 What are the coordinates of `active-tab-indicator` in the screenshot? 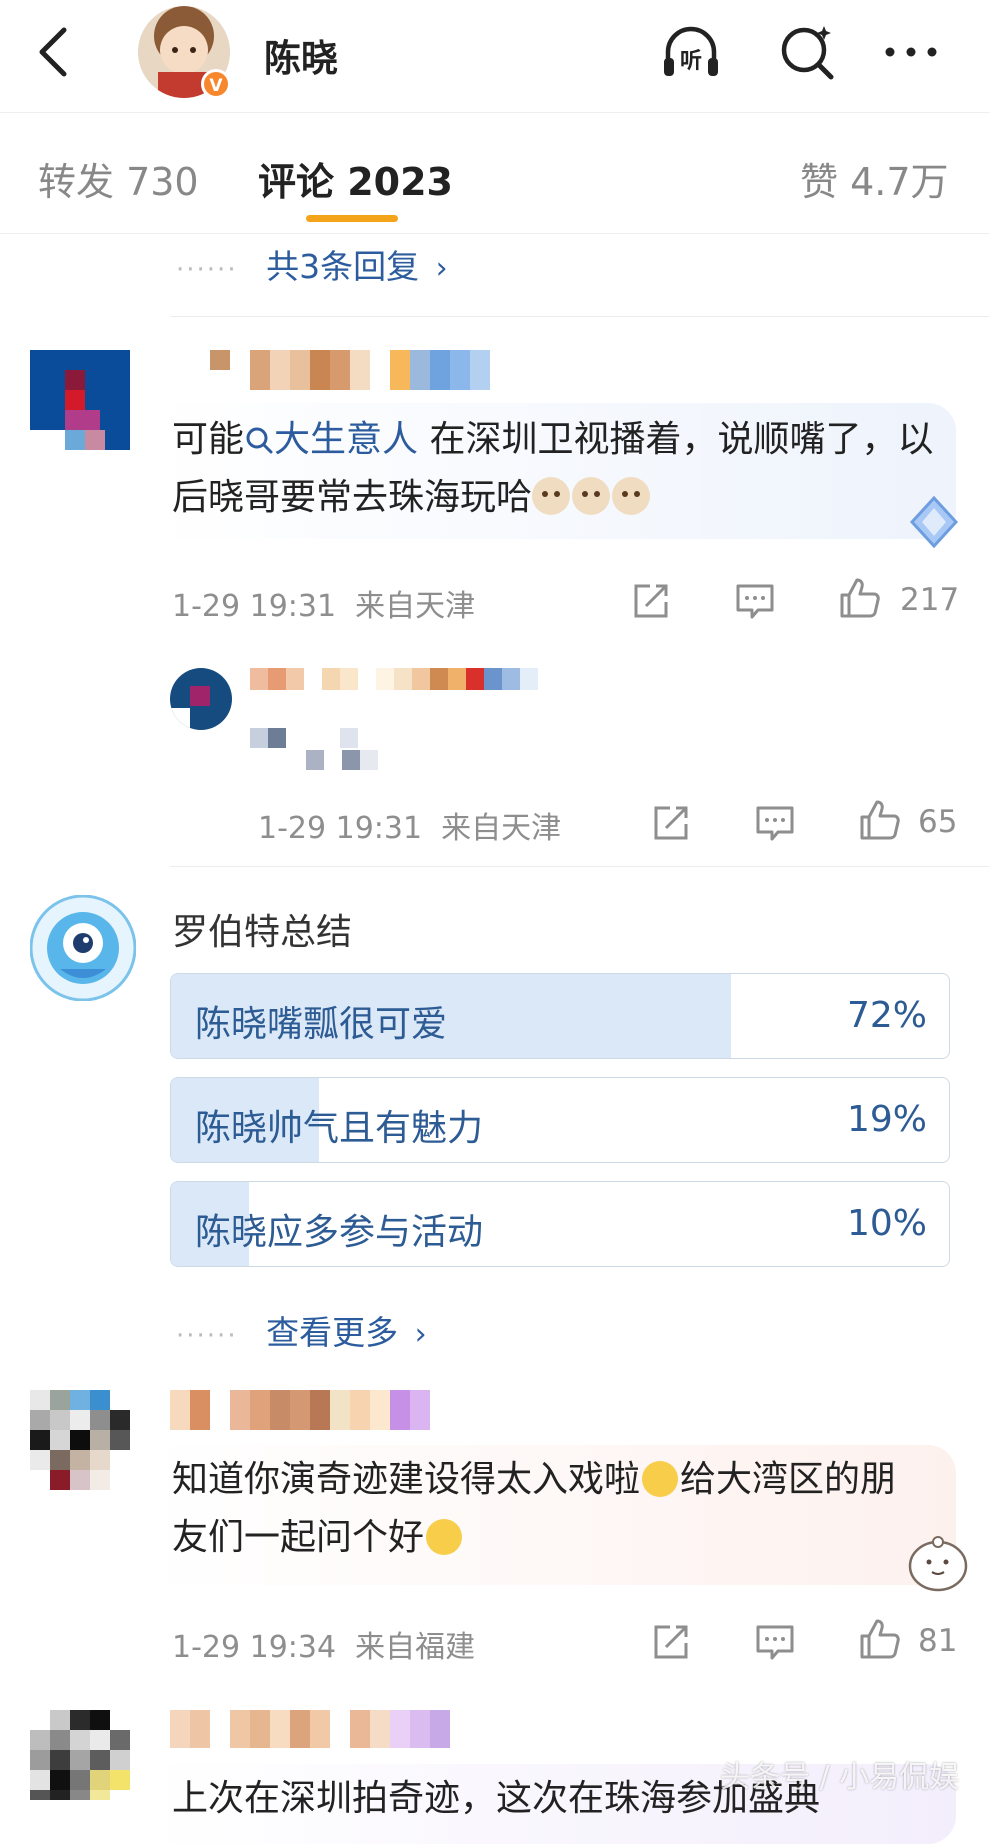 It's located at (352, 218).